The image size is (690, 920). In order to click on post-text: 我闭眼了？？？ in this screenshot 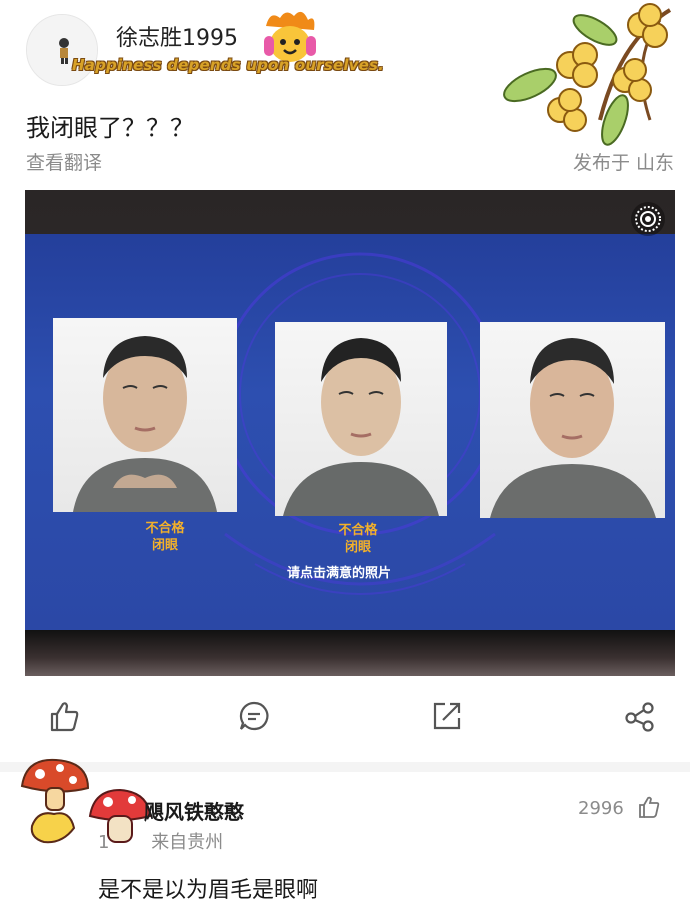, I will do `click(110, 128)`.